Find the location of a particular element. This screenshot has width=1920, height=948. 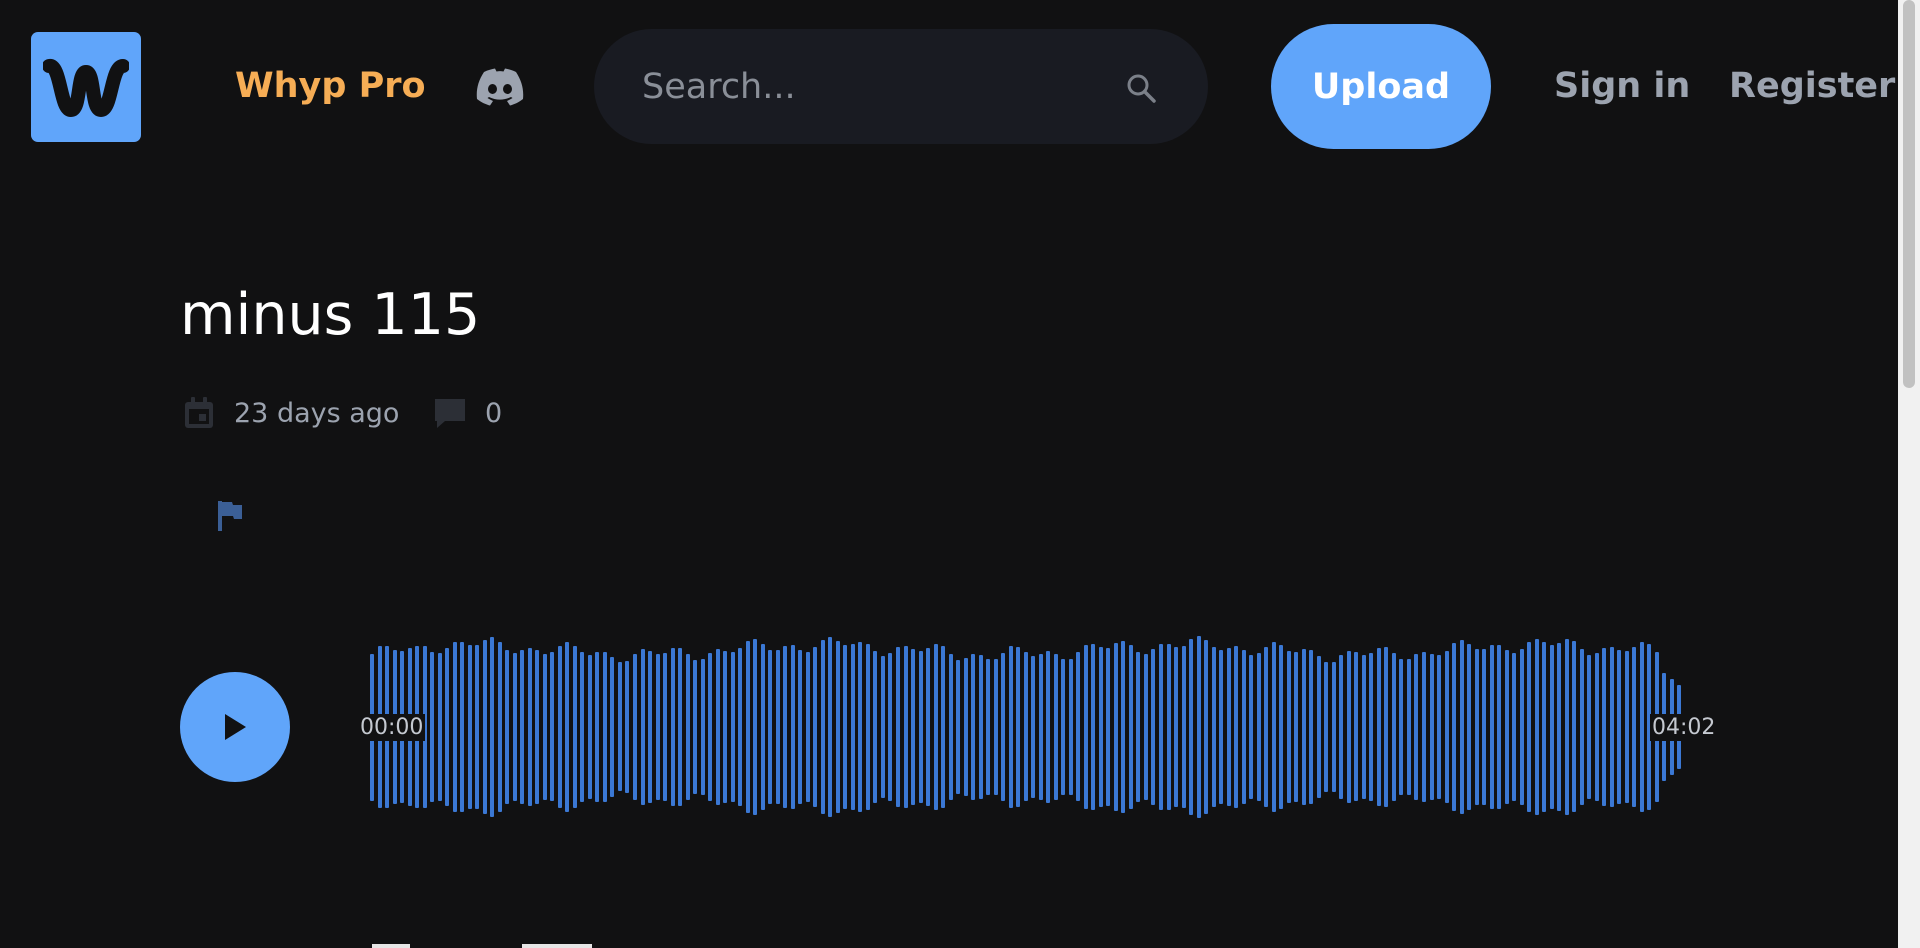

flag-icon is located at coordinates (230, 516).